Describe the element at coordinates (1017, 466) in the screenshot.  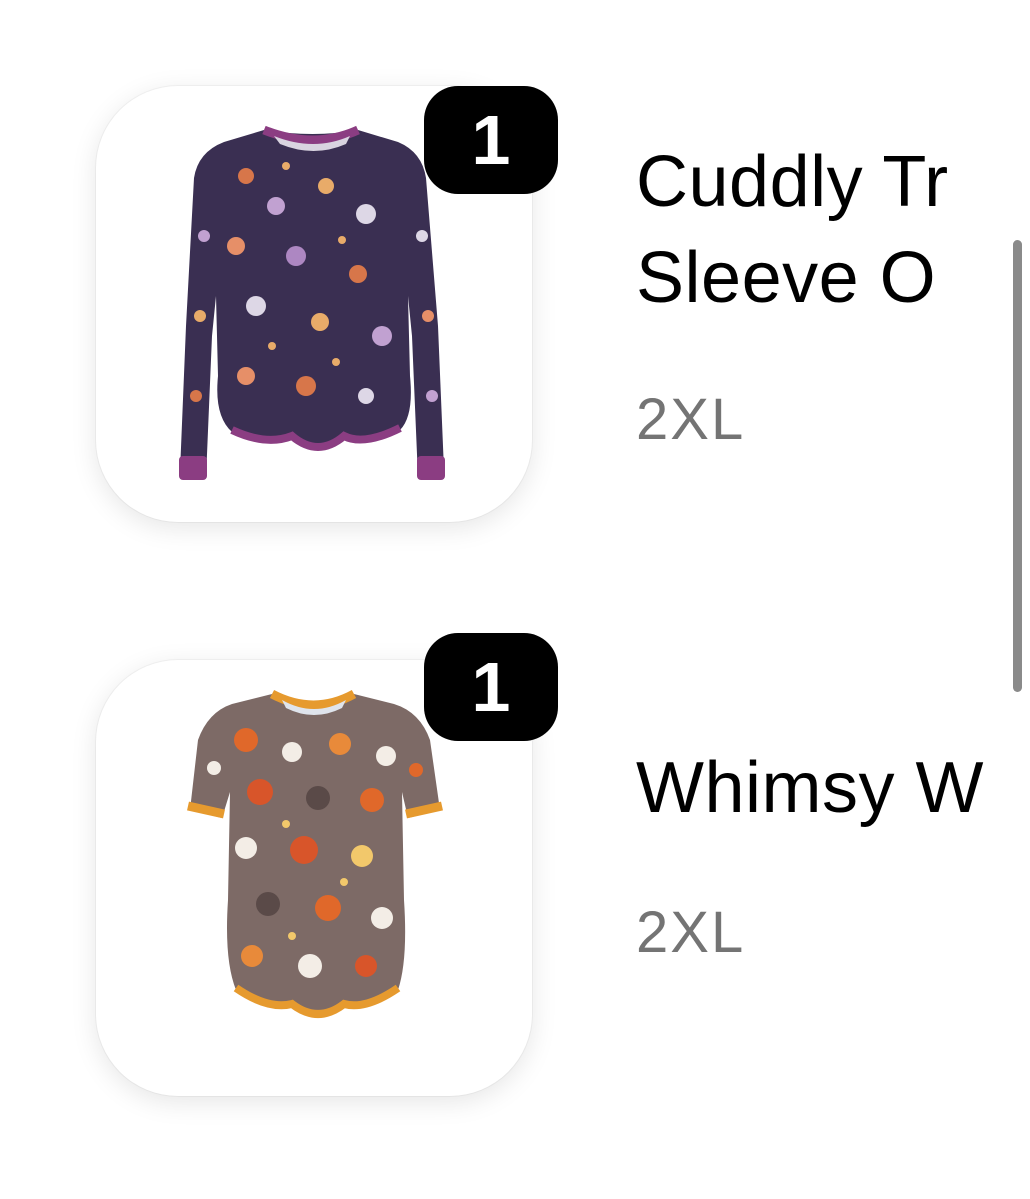
I see `vertical-scrollbar` at that location.